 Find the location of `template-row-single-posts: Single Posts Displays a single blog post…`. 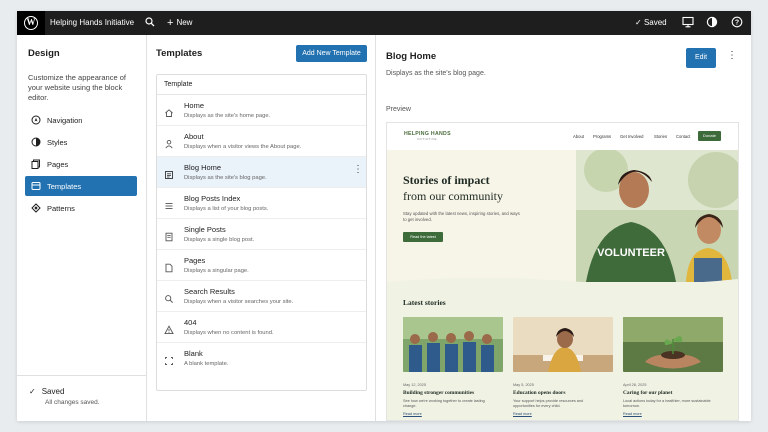

template-row-single-posts: Single Posts Displays a single blog post… is located at coordinates (261, 234).